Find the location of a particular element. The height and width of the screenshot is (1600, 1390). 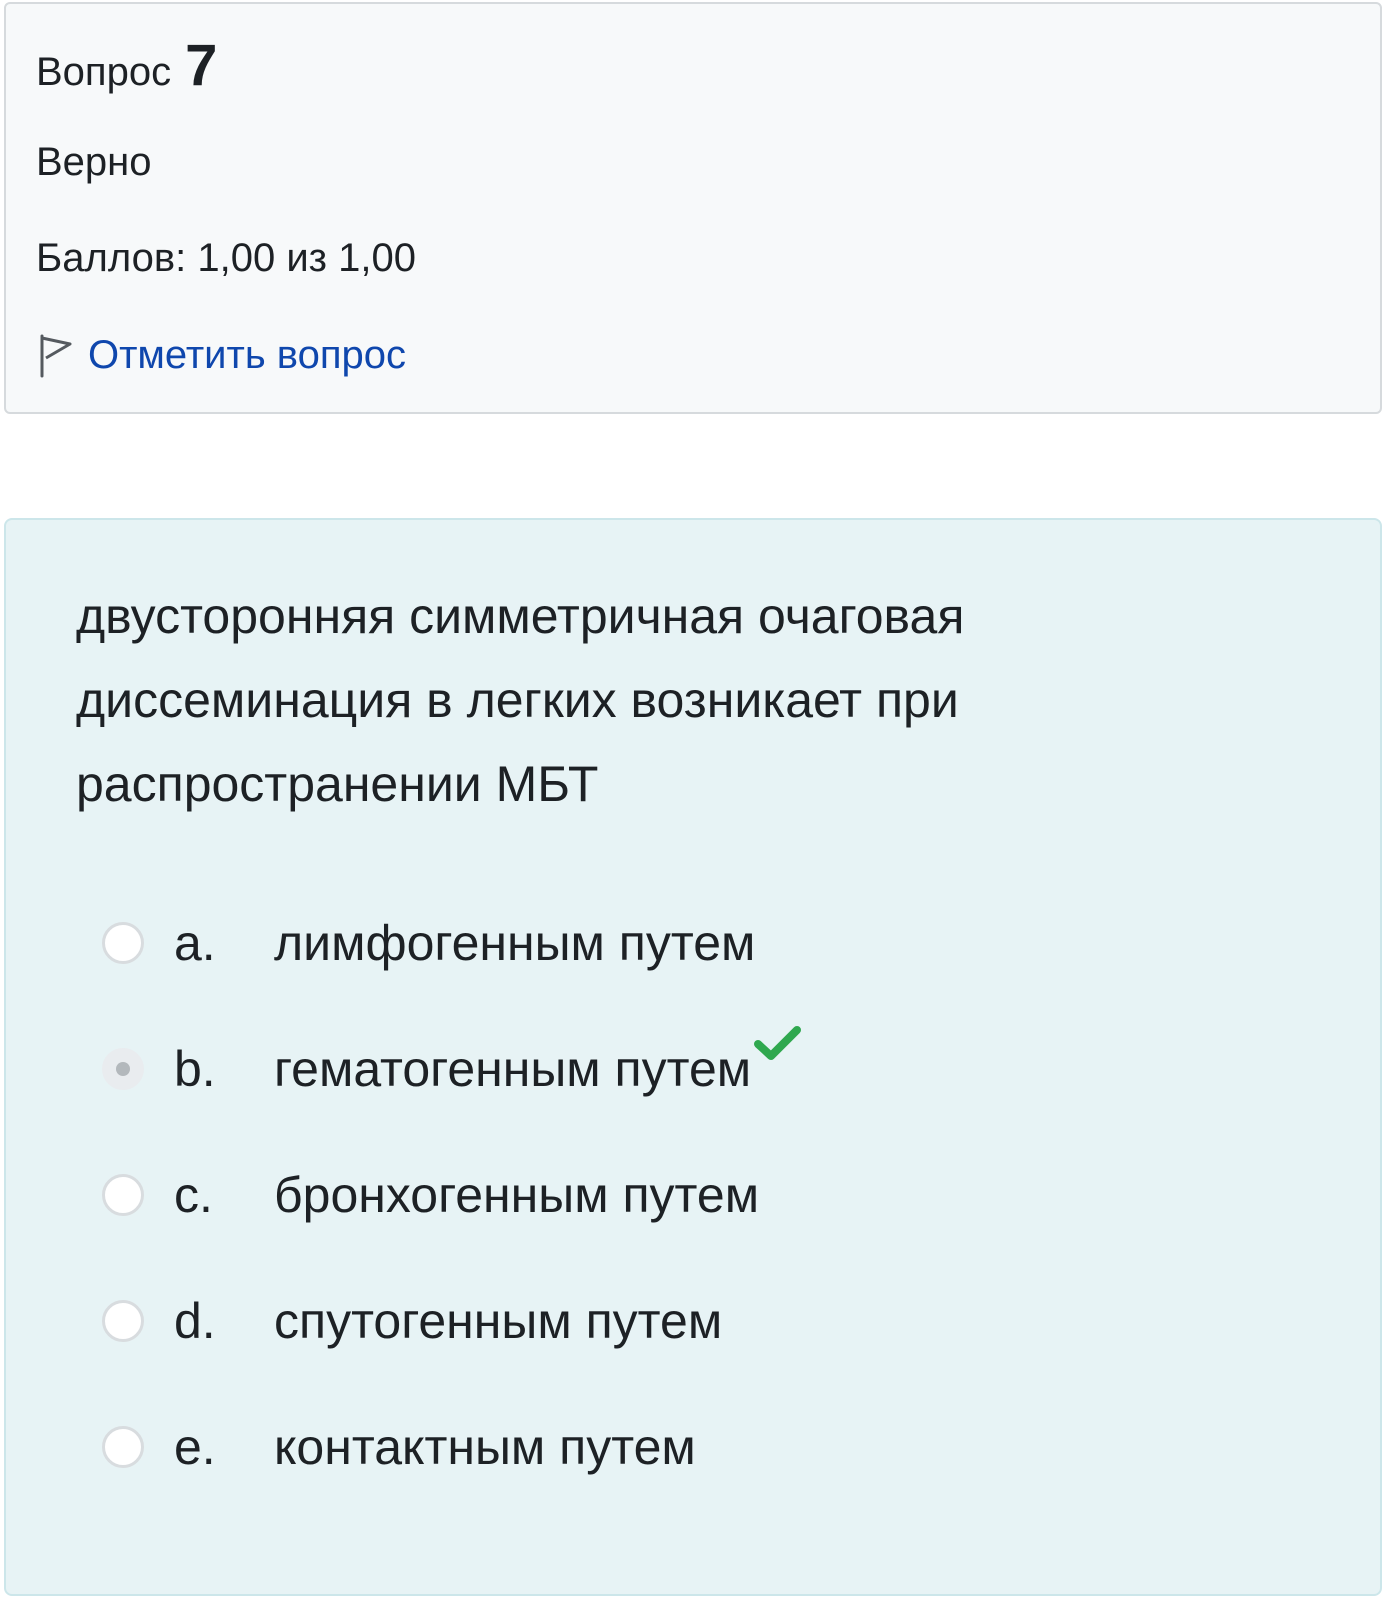

answer-label: лимфогенным путем is located at coordinates (515, 943).